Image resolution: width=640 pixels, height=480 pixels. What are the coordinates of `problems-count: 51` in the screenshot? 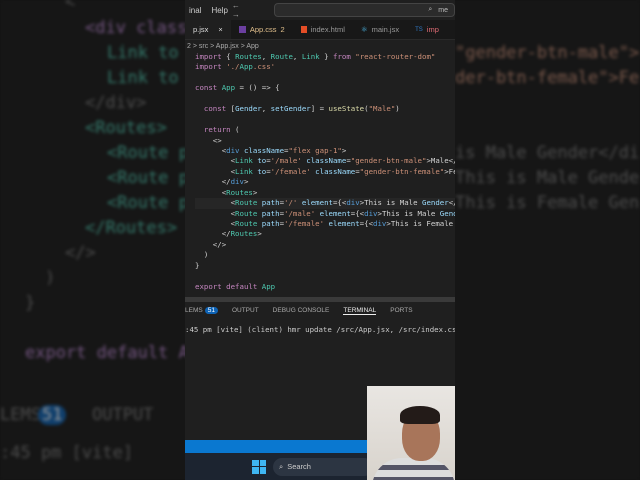 It's located at (211, 310).